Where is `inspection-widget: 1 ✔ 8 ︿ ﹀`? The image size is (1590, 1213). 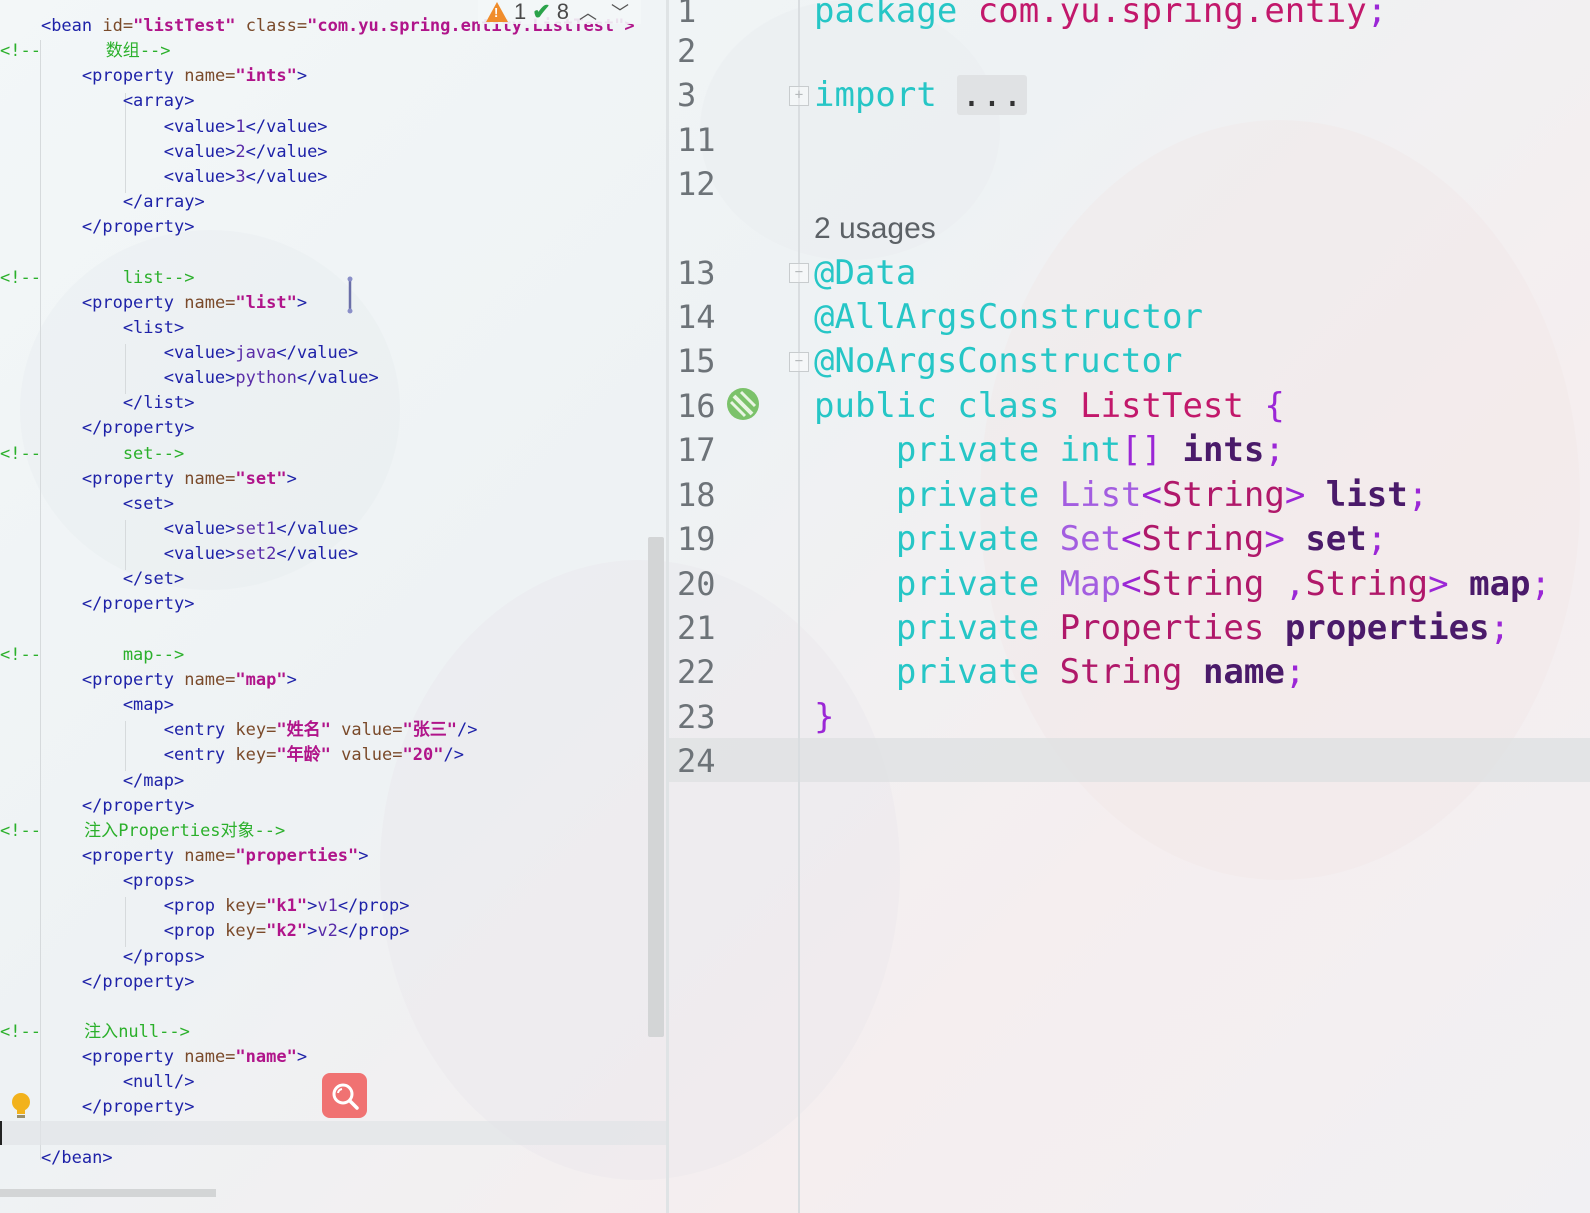 inspection-widget: 1 ✔ 8 ︿ ﹀ is located at coordinates (559, 12).